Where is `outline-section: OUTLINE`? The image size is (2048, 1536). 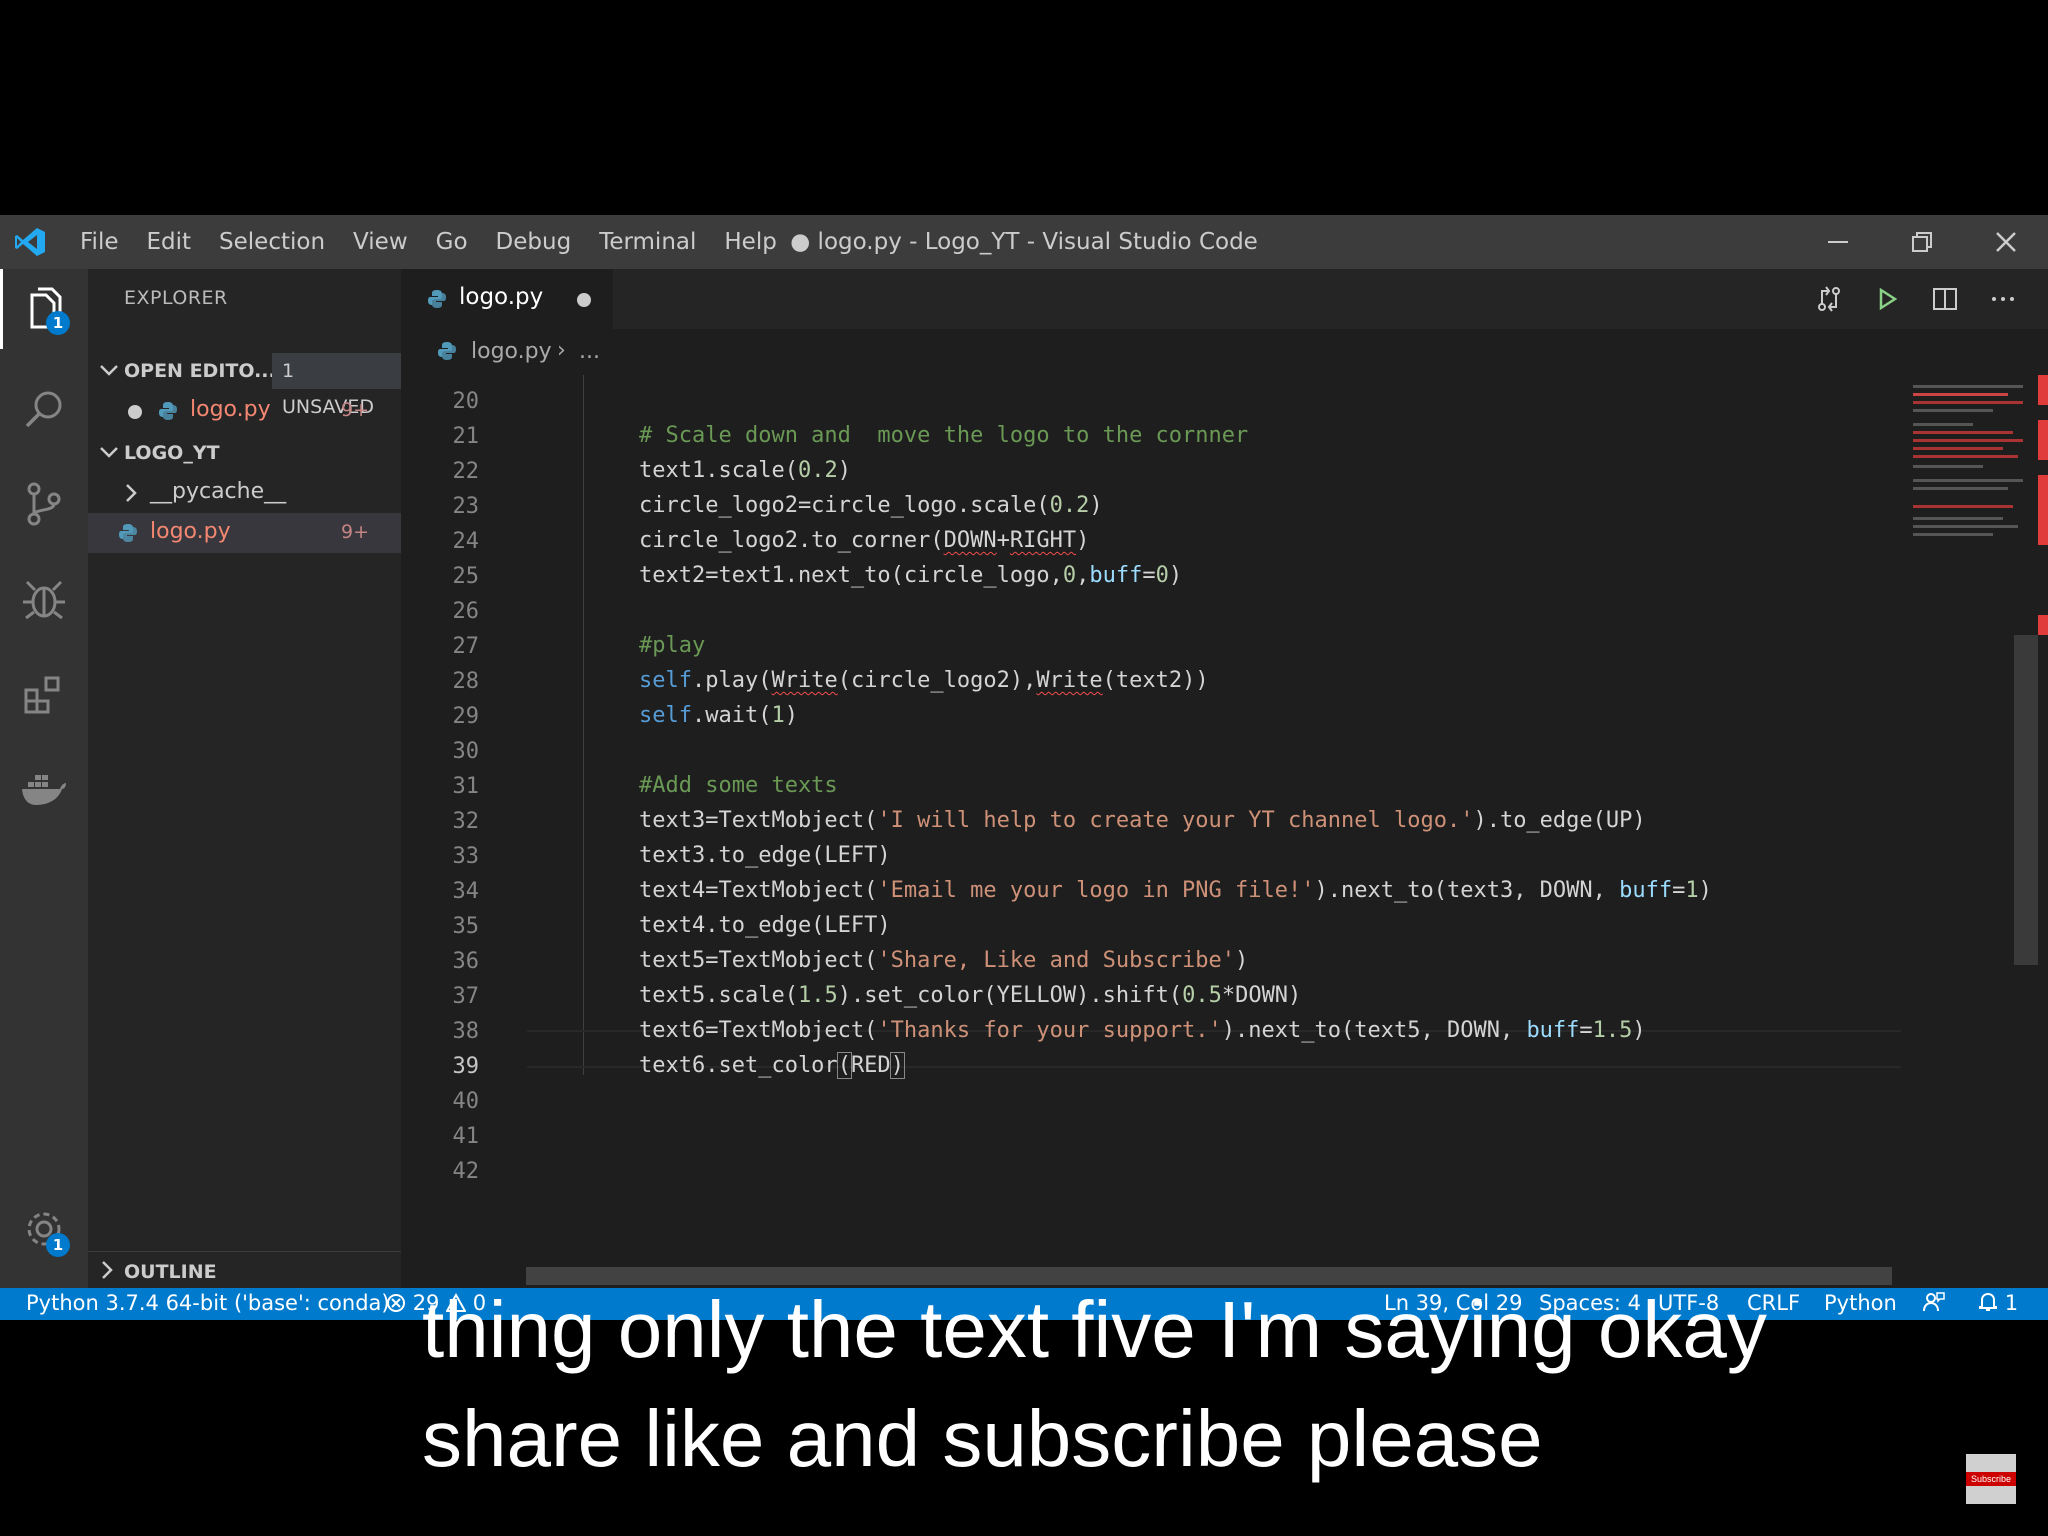 outline-section: OUTLINE is located at coordinates (244, 1270).